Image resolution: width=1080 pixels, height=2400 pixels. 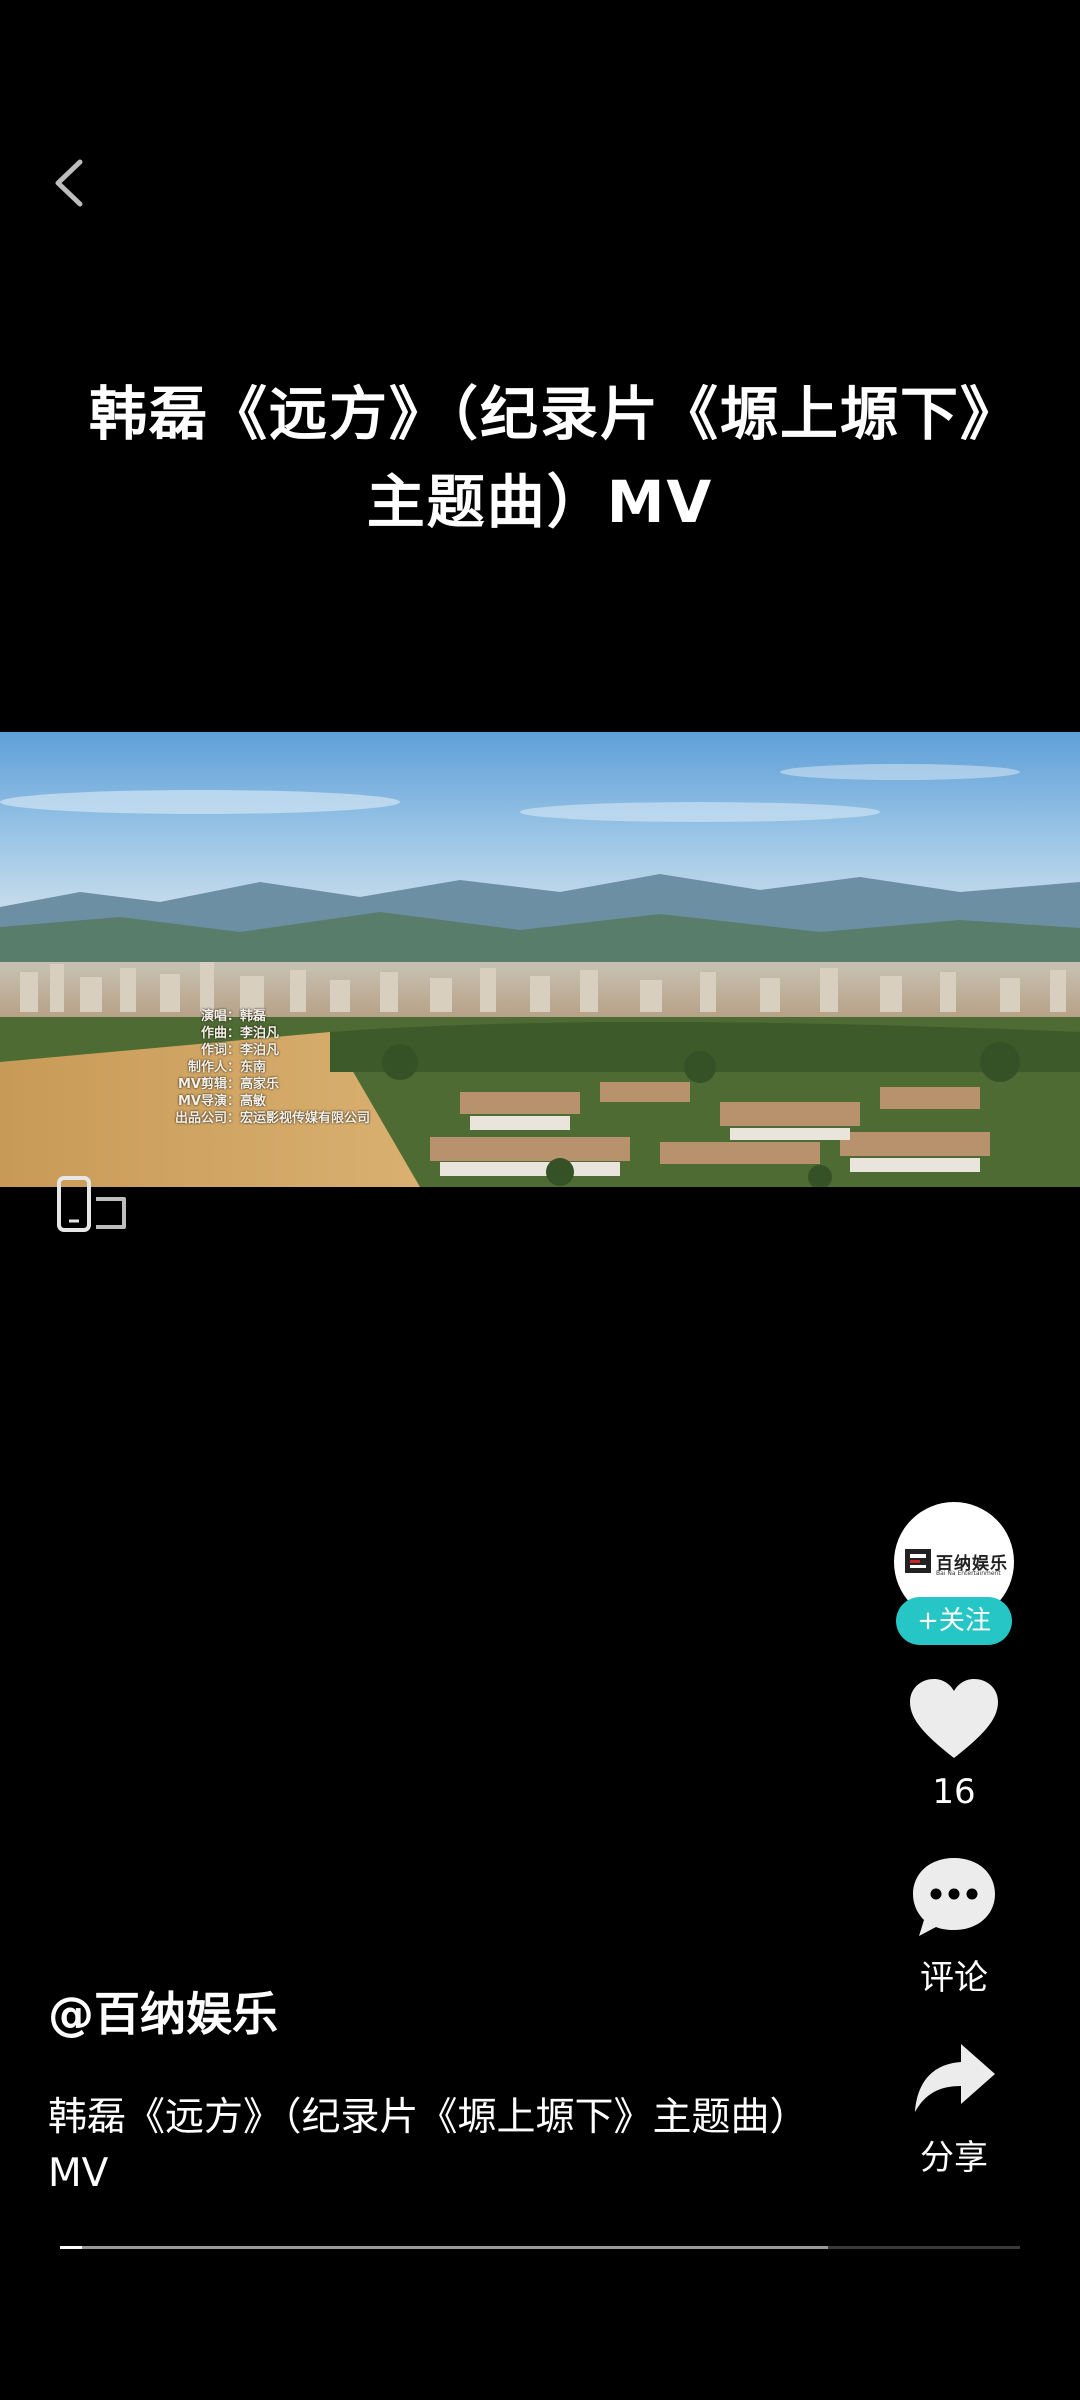 I want to click on comment-button: 评论, so click(x=954, y=1926).